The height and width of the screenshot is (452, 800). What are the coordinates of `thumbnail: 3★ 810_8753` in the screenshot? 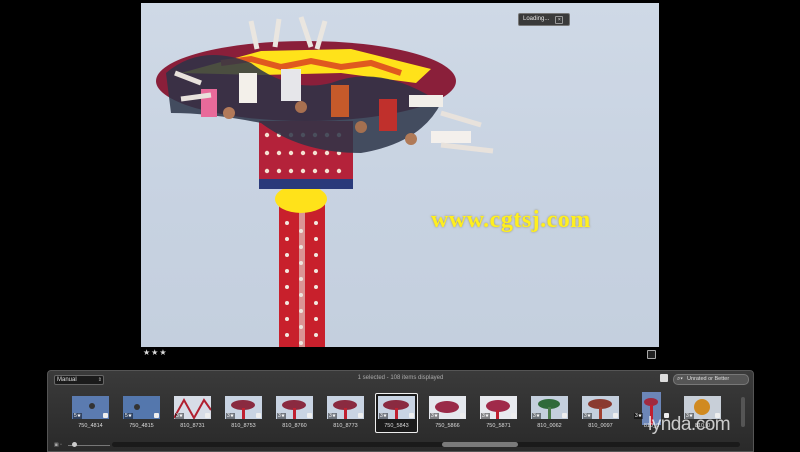 It's located at (243, 412).